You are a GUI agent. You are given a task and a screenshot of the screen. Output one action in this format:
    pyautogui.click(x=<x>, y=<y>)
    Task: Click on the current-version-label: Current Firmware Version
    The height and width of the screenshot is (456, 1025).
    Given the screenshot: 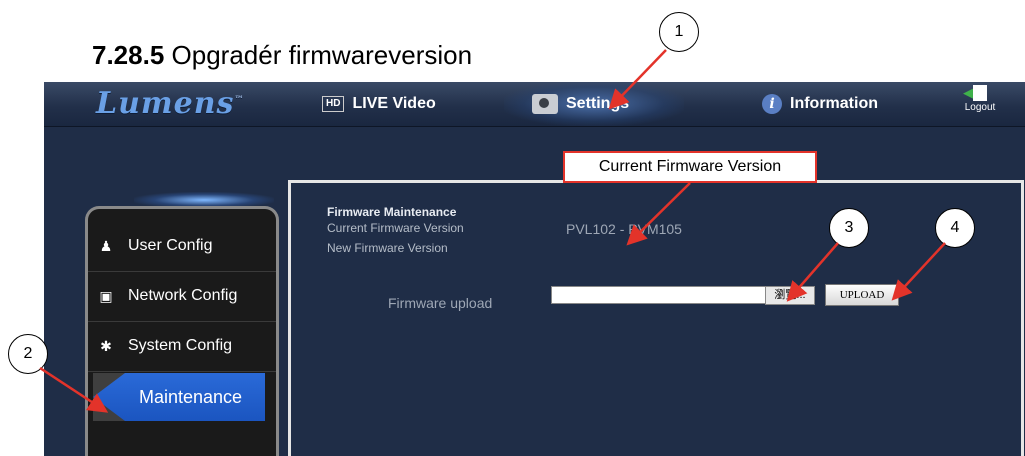 What is the action you would take?
    pyautogui.click(x=395, y=228)
    